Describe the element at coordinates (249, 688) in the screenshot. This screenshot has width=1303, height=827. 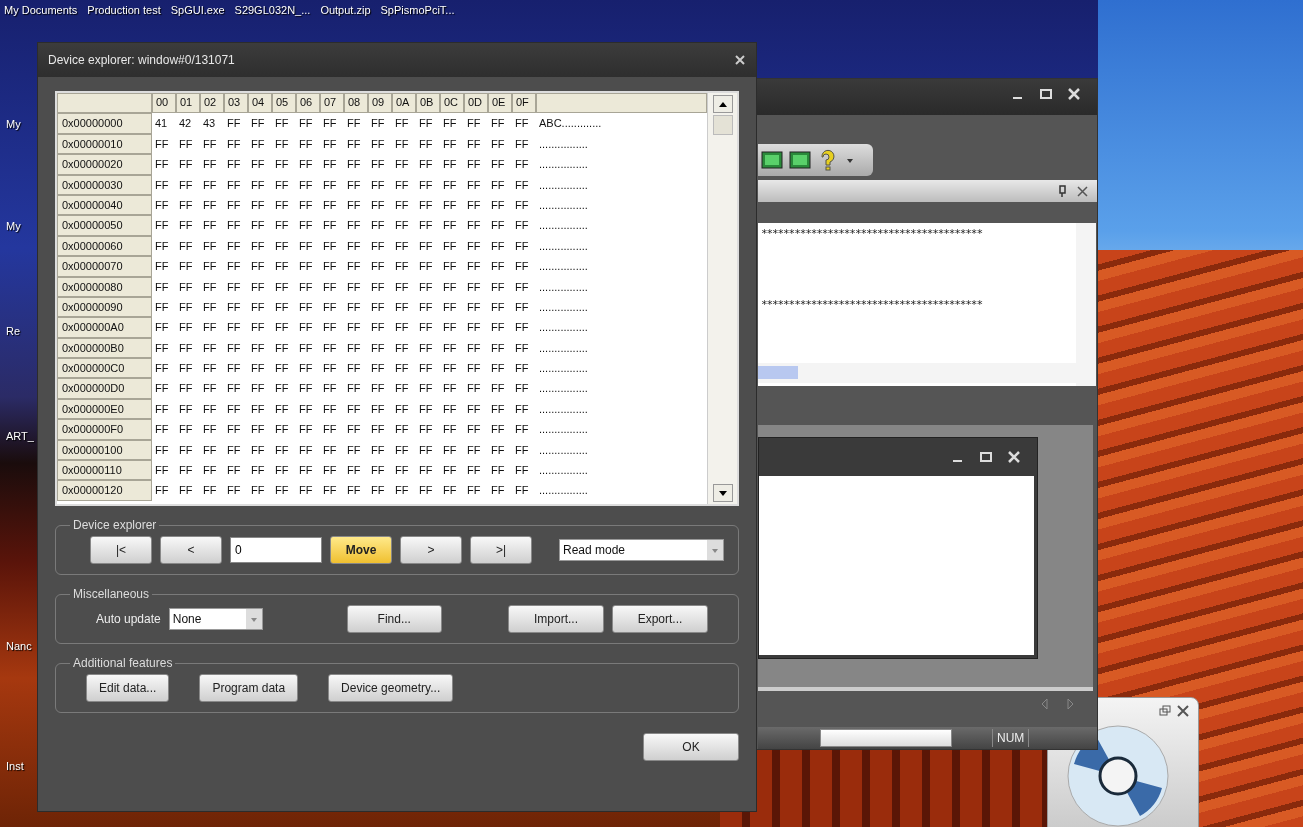
I see `feature-button: Program data` at that location.